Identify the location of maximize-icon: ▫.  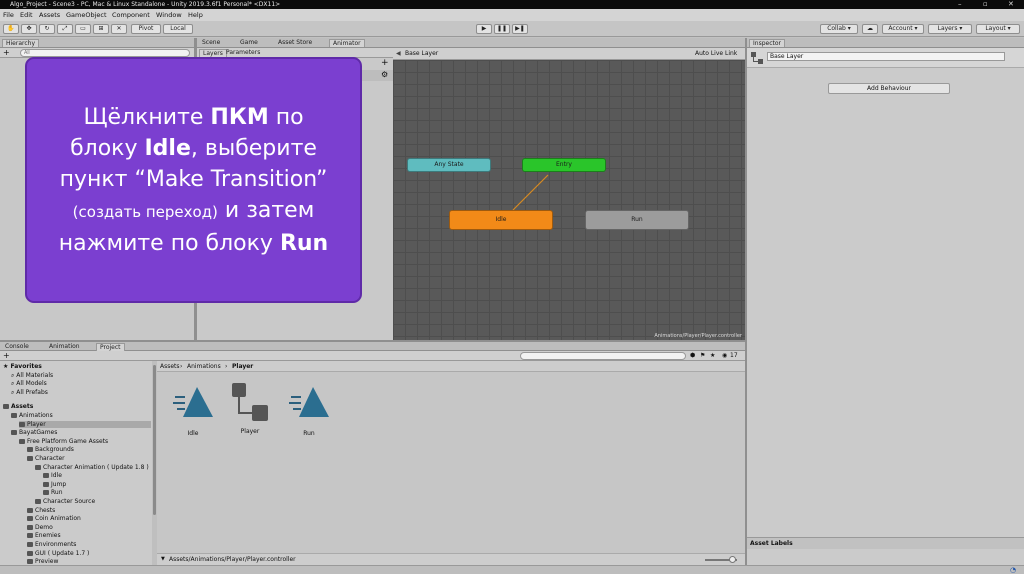
(985, 4).